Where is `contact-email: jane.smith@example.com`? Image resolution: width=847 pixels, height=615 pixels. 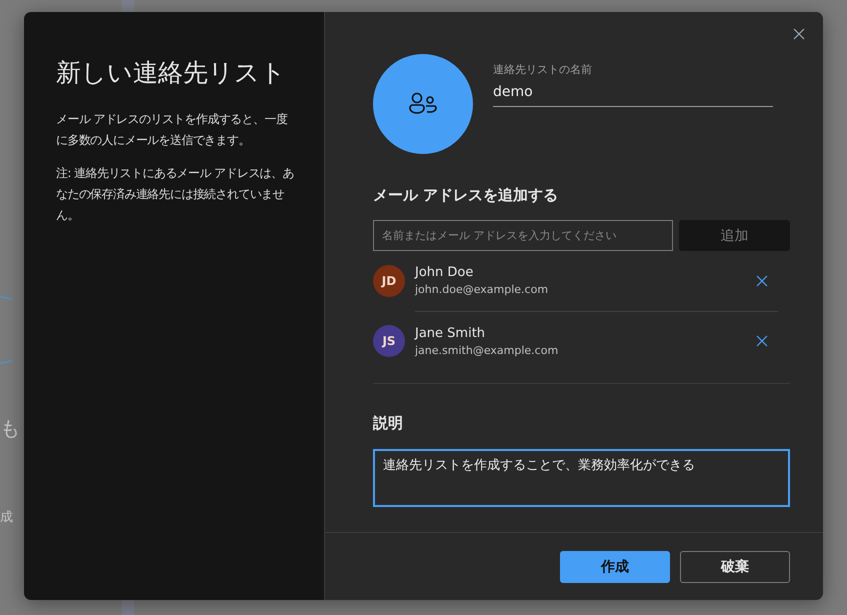
contact-email: jane.smith@example.com is located at coordinates (486, 350).